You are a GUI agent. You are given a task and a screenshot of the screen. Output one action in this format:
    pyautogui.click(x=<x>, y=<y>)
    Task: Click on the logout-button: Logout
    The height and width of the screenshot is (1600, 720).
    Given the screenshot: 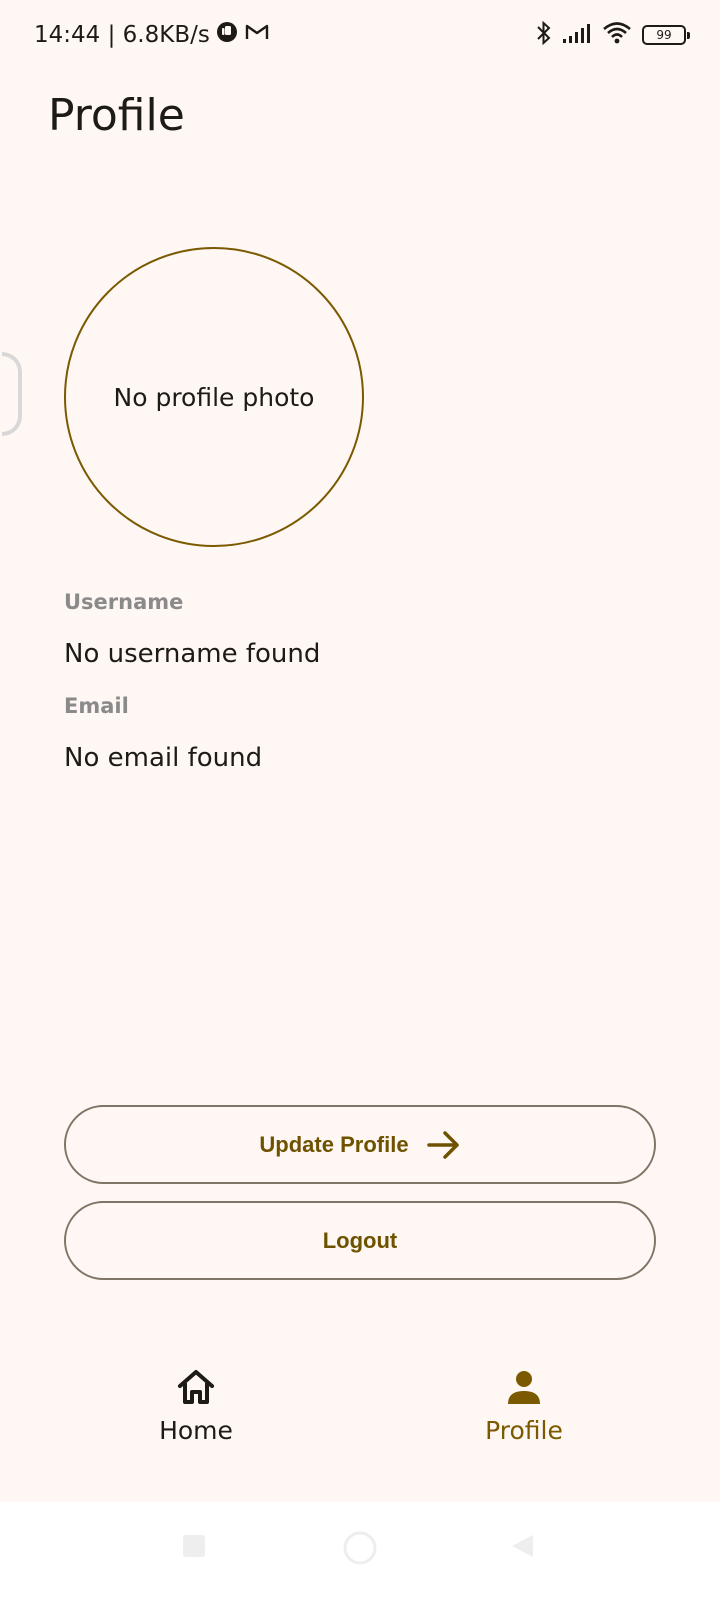 What is the action you would take?
    pyautogui.click(x=360, y=1240)
    